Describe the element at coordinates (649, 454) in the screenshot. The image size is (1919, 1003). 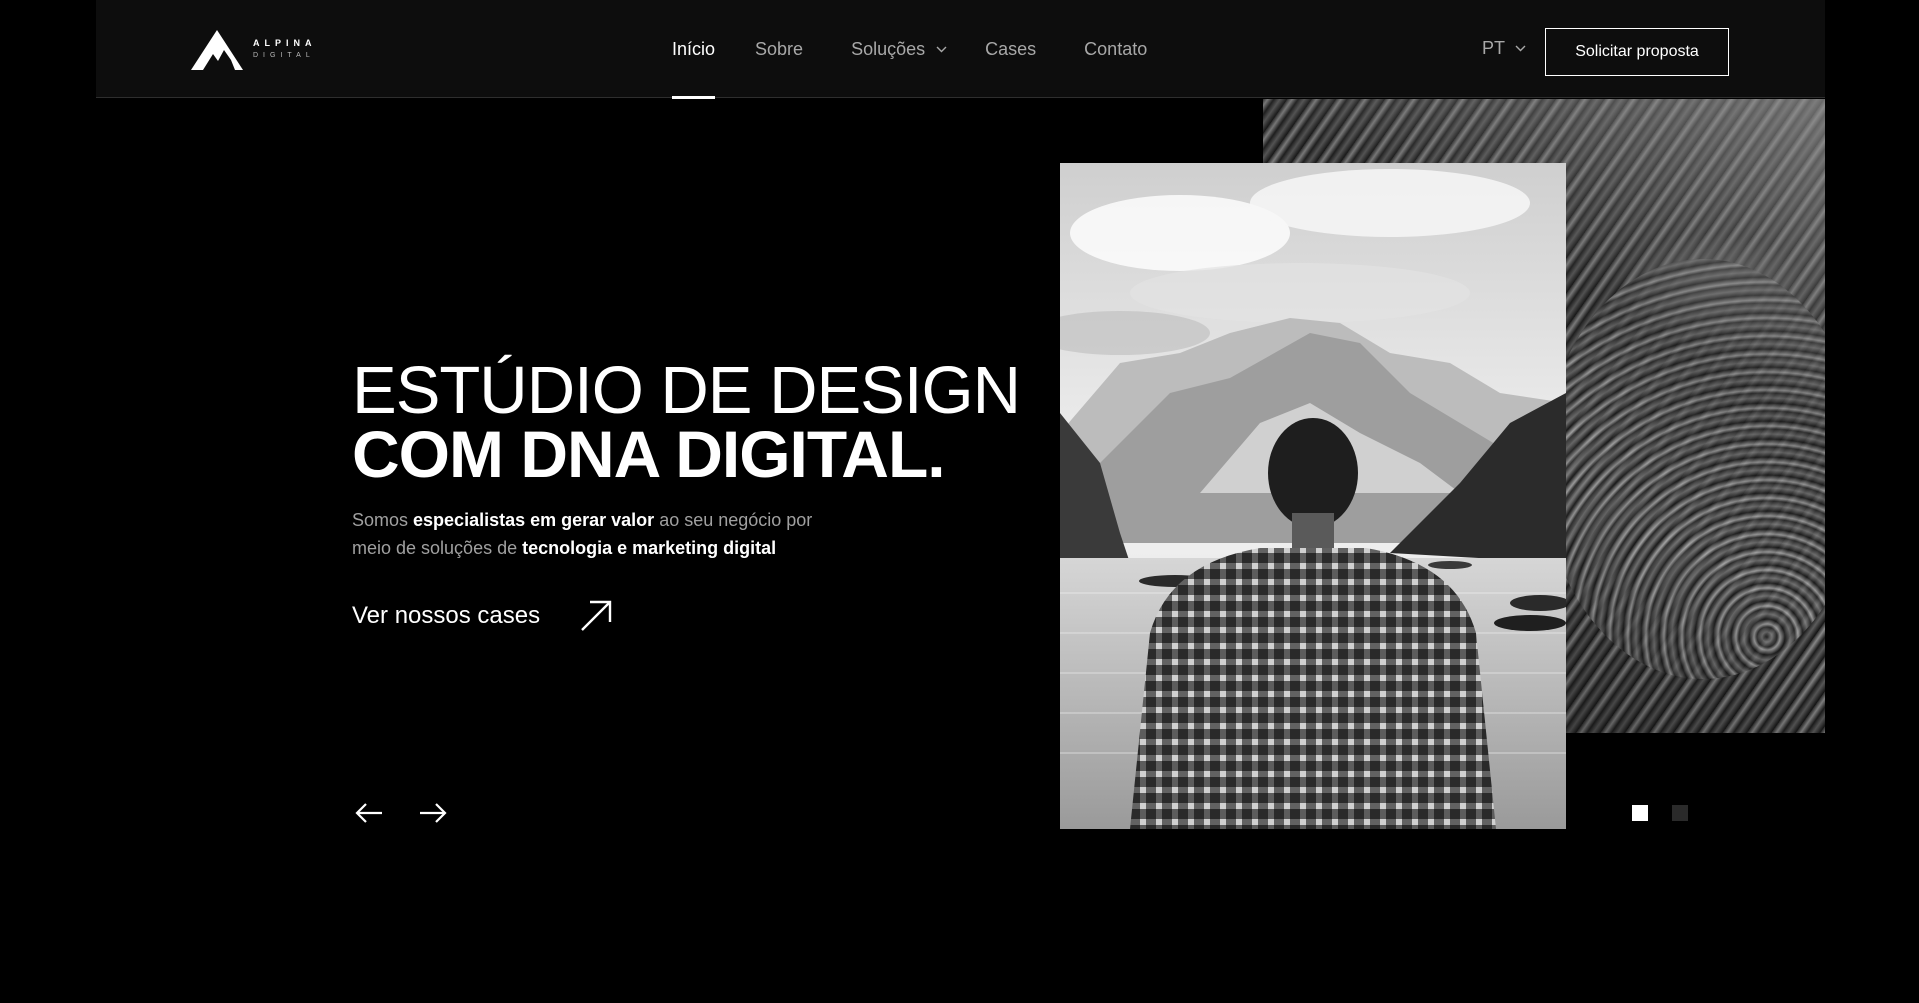
I see `hero-title-line2: COM DNA DIGITAL.` at that location.